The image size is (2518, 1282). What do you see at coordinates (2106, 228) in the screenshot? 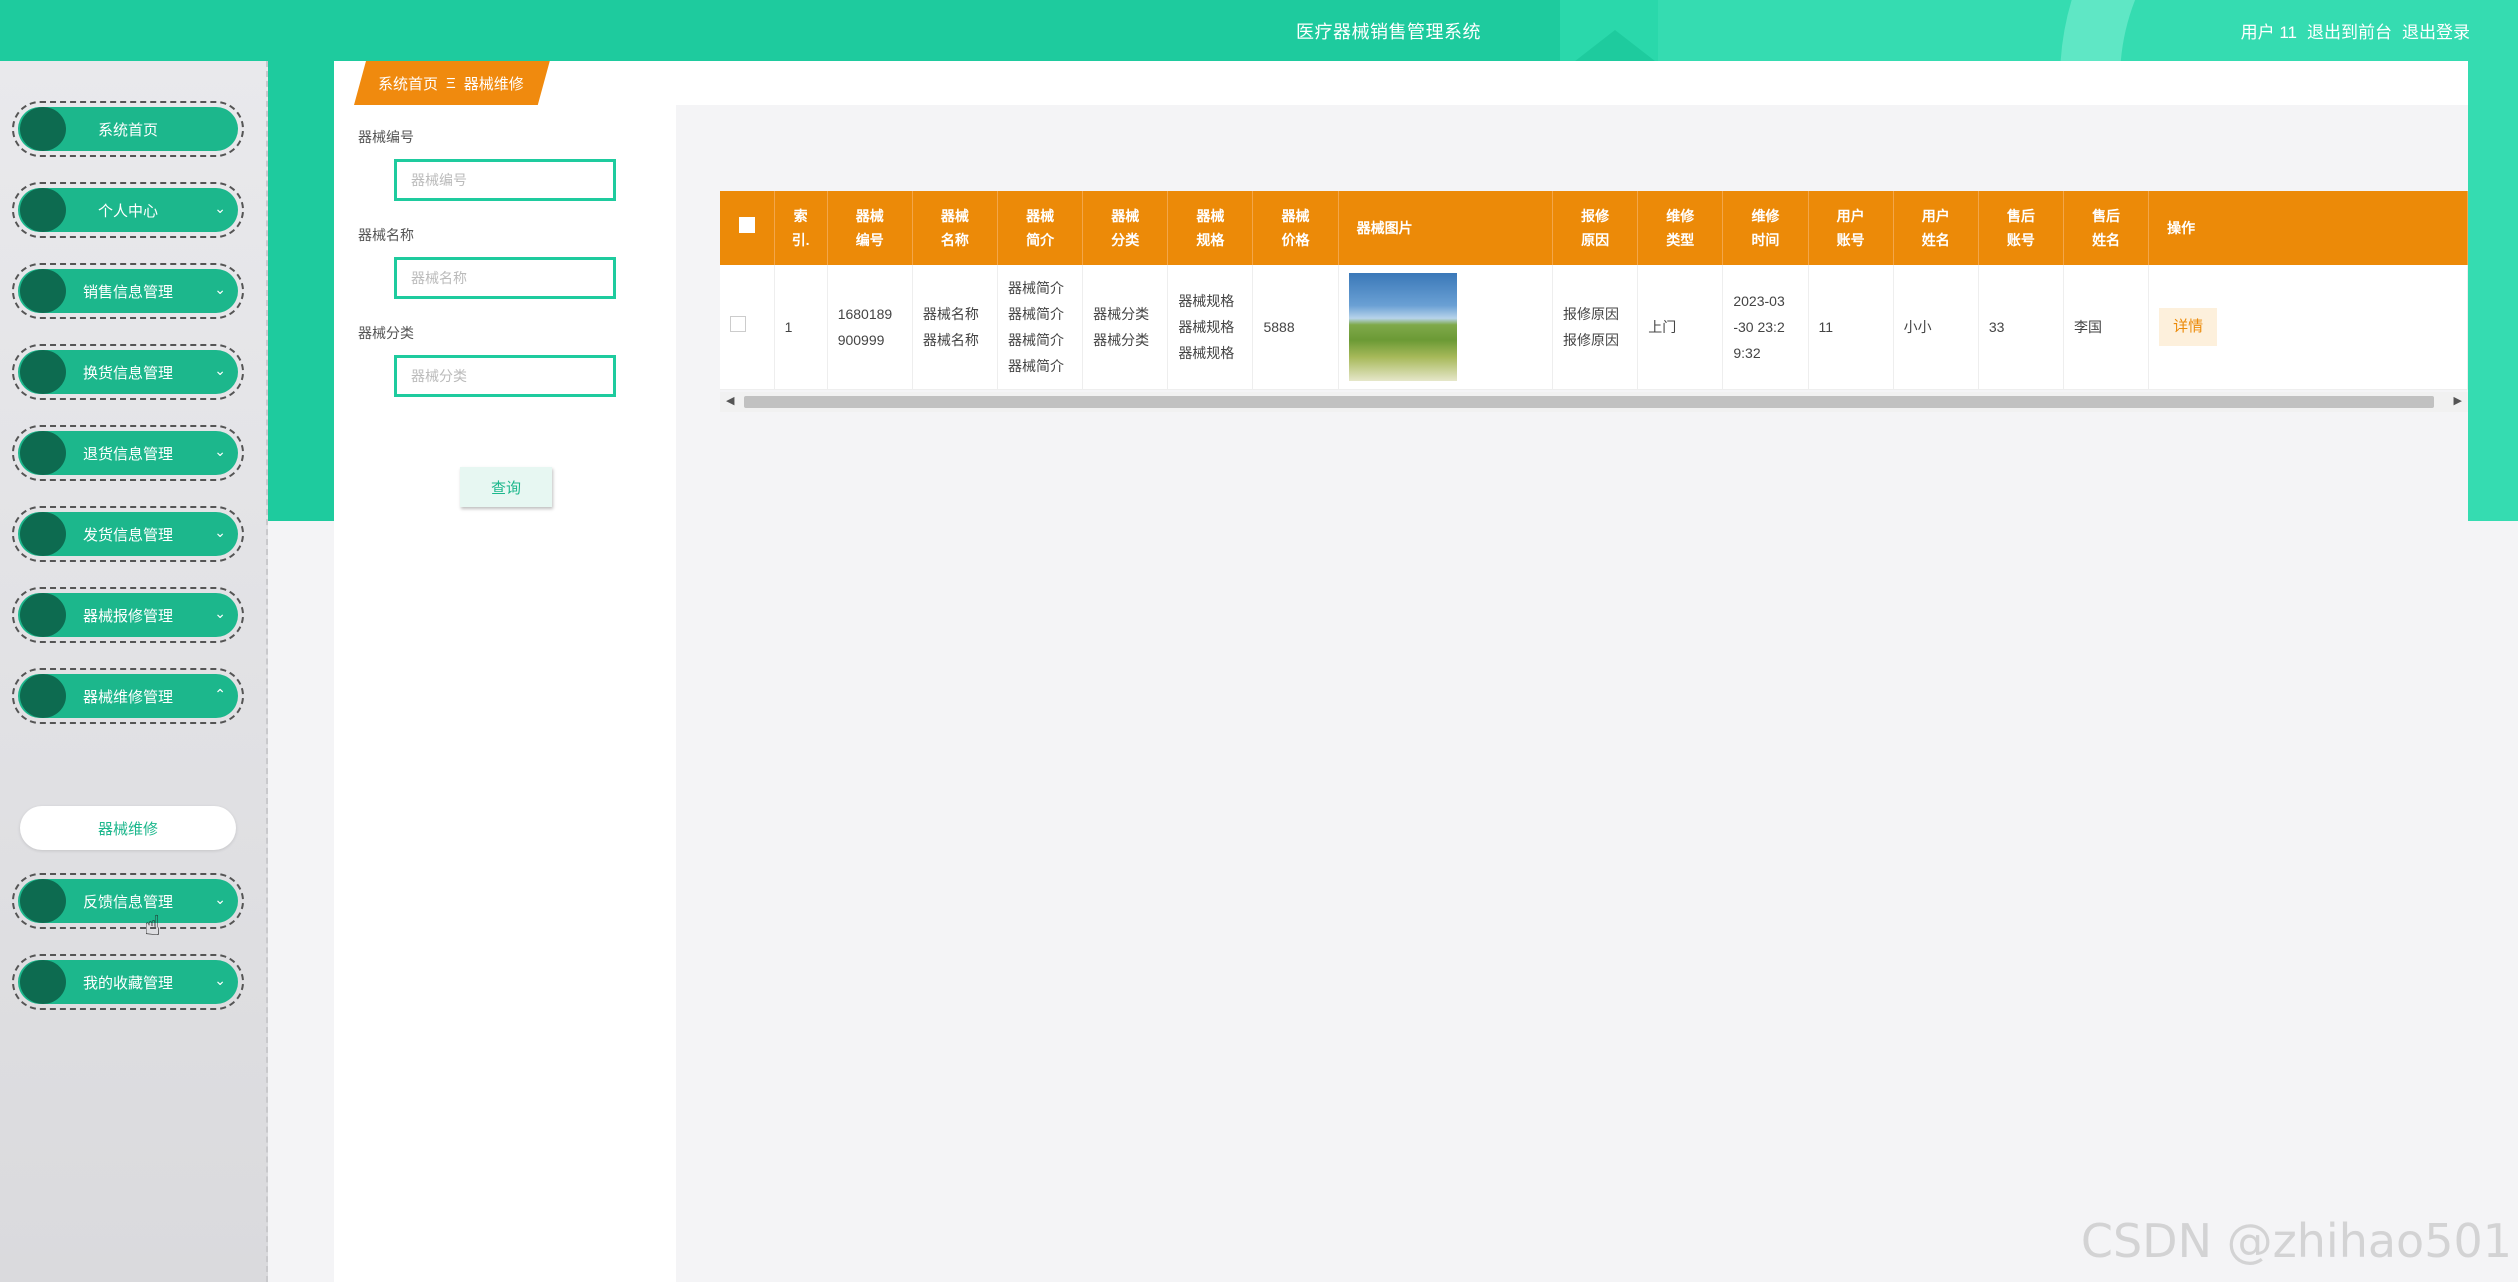
I see `column-header: 售后 姓名` at bounding box center [2106, 228].